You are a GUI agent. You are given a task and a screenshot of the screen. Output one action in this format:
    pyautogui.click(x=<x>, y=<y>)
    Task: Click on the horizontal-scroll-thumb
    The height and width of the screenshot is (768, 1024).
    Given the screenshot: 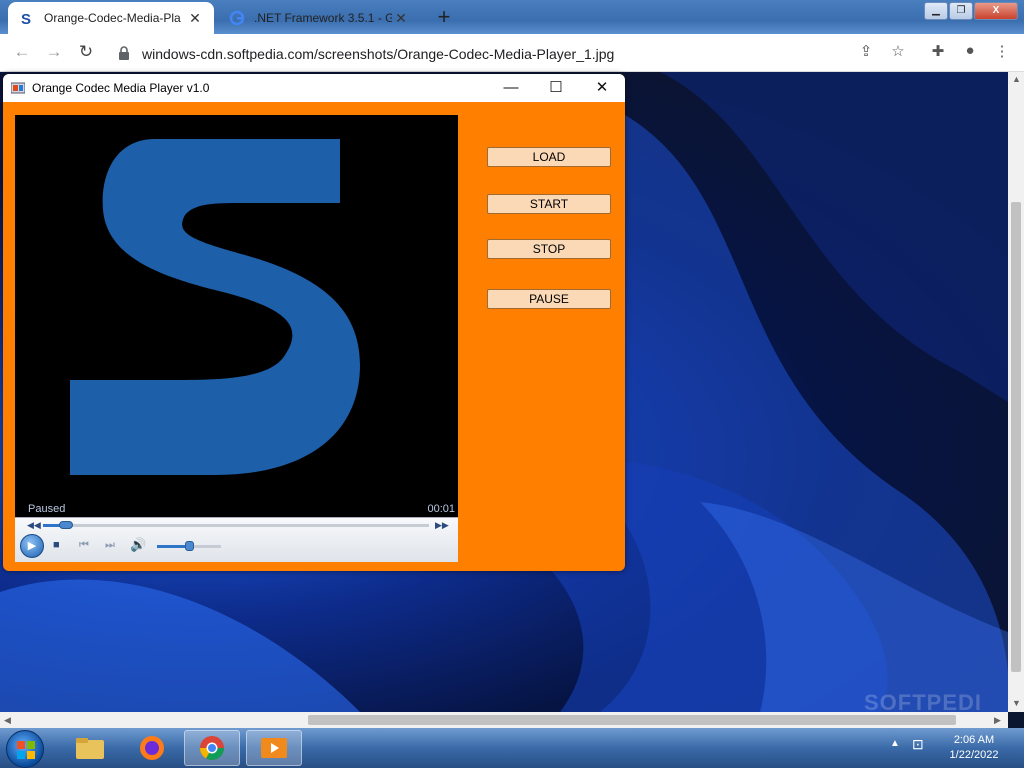 What is the action you would take?
    pyautogui.click(x=632, y=720)
    